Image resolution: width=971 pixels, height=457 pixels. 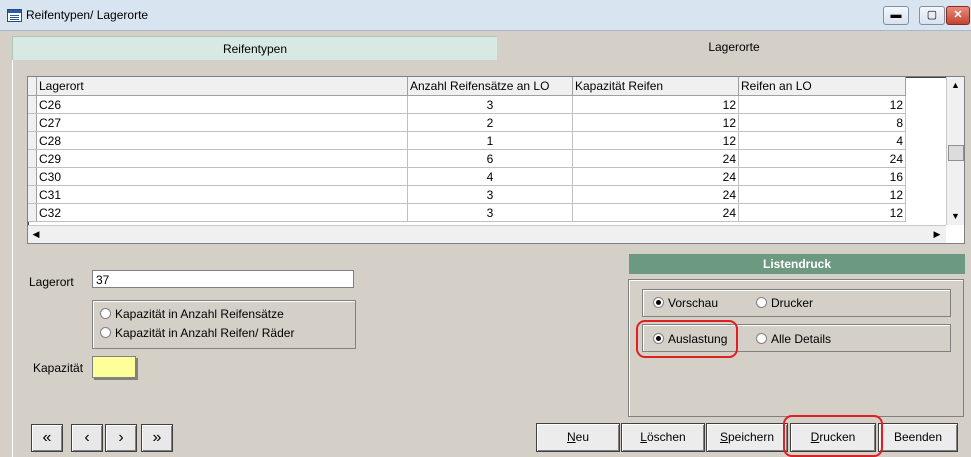 What do you see at coordinates (937, 234) in the screenshot?
I see `scroll-right-icon: ▶` at bounding box center [937, 234].